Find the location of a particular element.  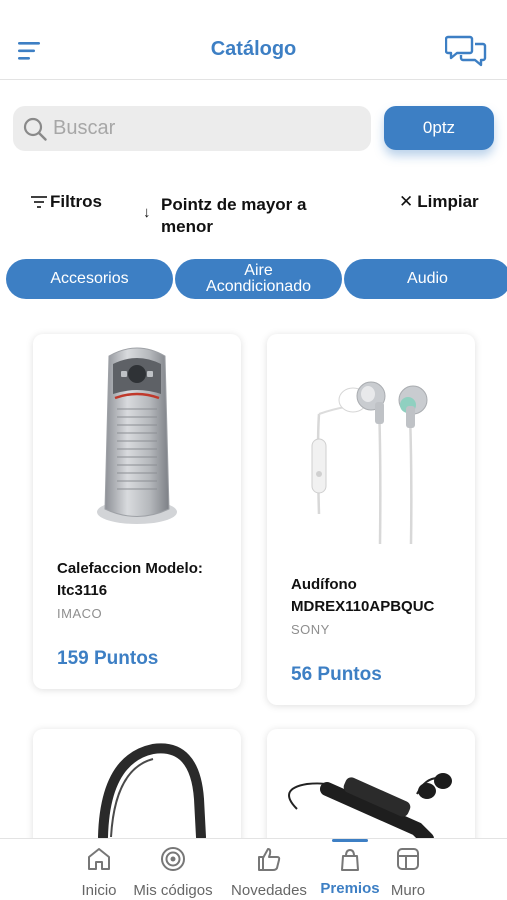

search-icon is located at coordinates (35, 129).